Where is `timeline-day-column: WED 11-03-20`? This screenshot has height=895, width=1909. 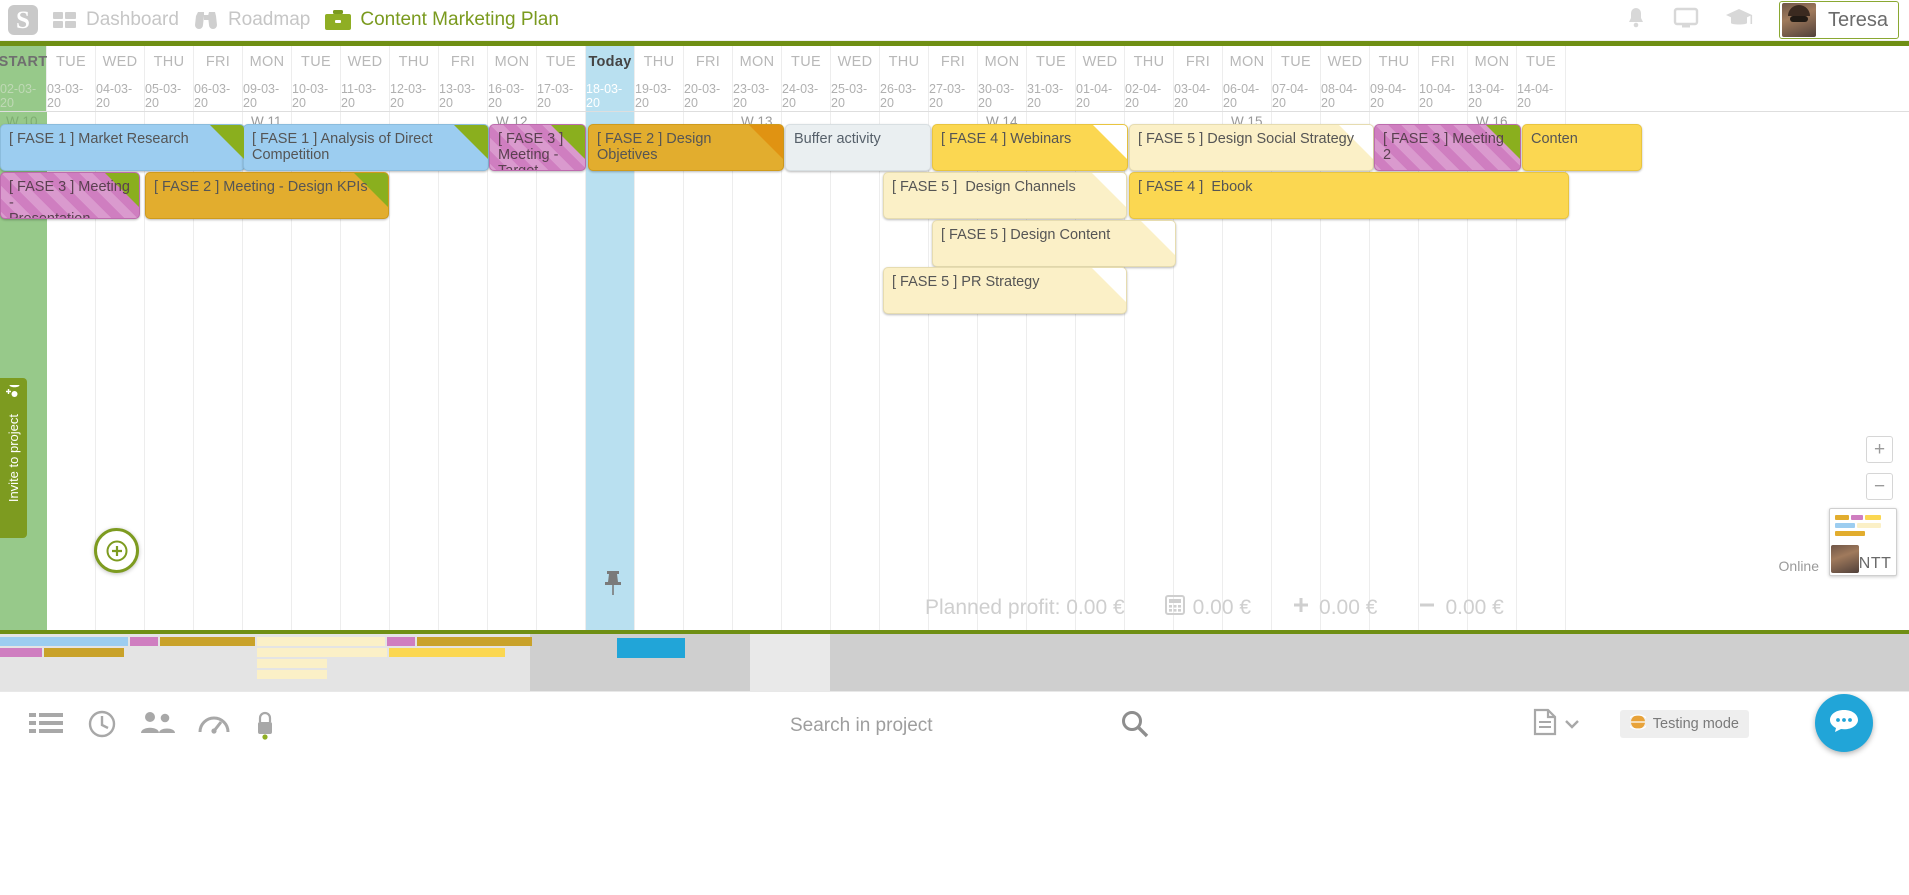 timeline-day-column: WED 11-03-20 is located at coordinates (365, 78).